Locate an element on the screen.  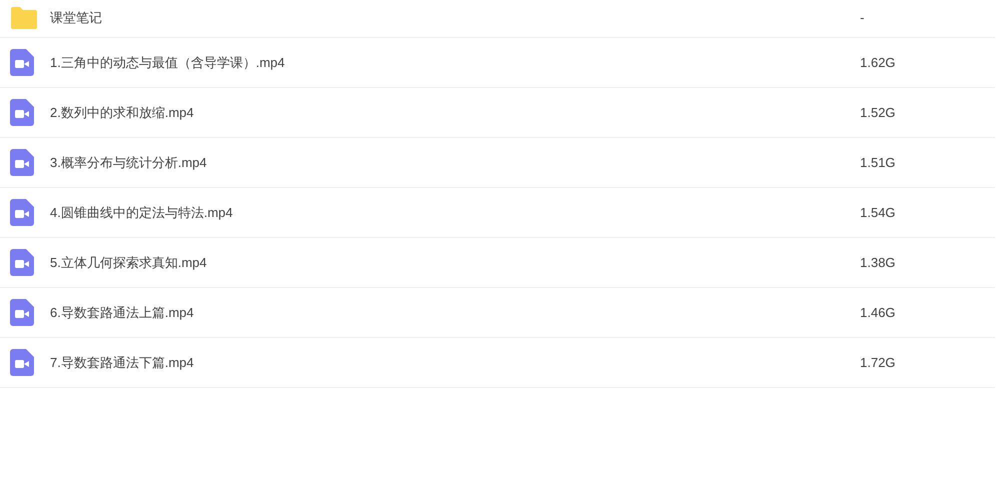
file-size: - is located at coordinates (862, 17).